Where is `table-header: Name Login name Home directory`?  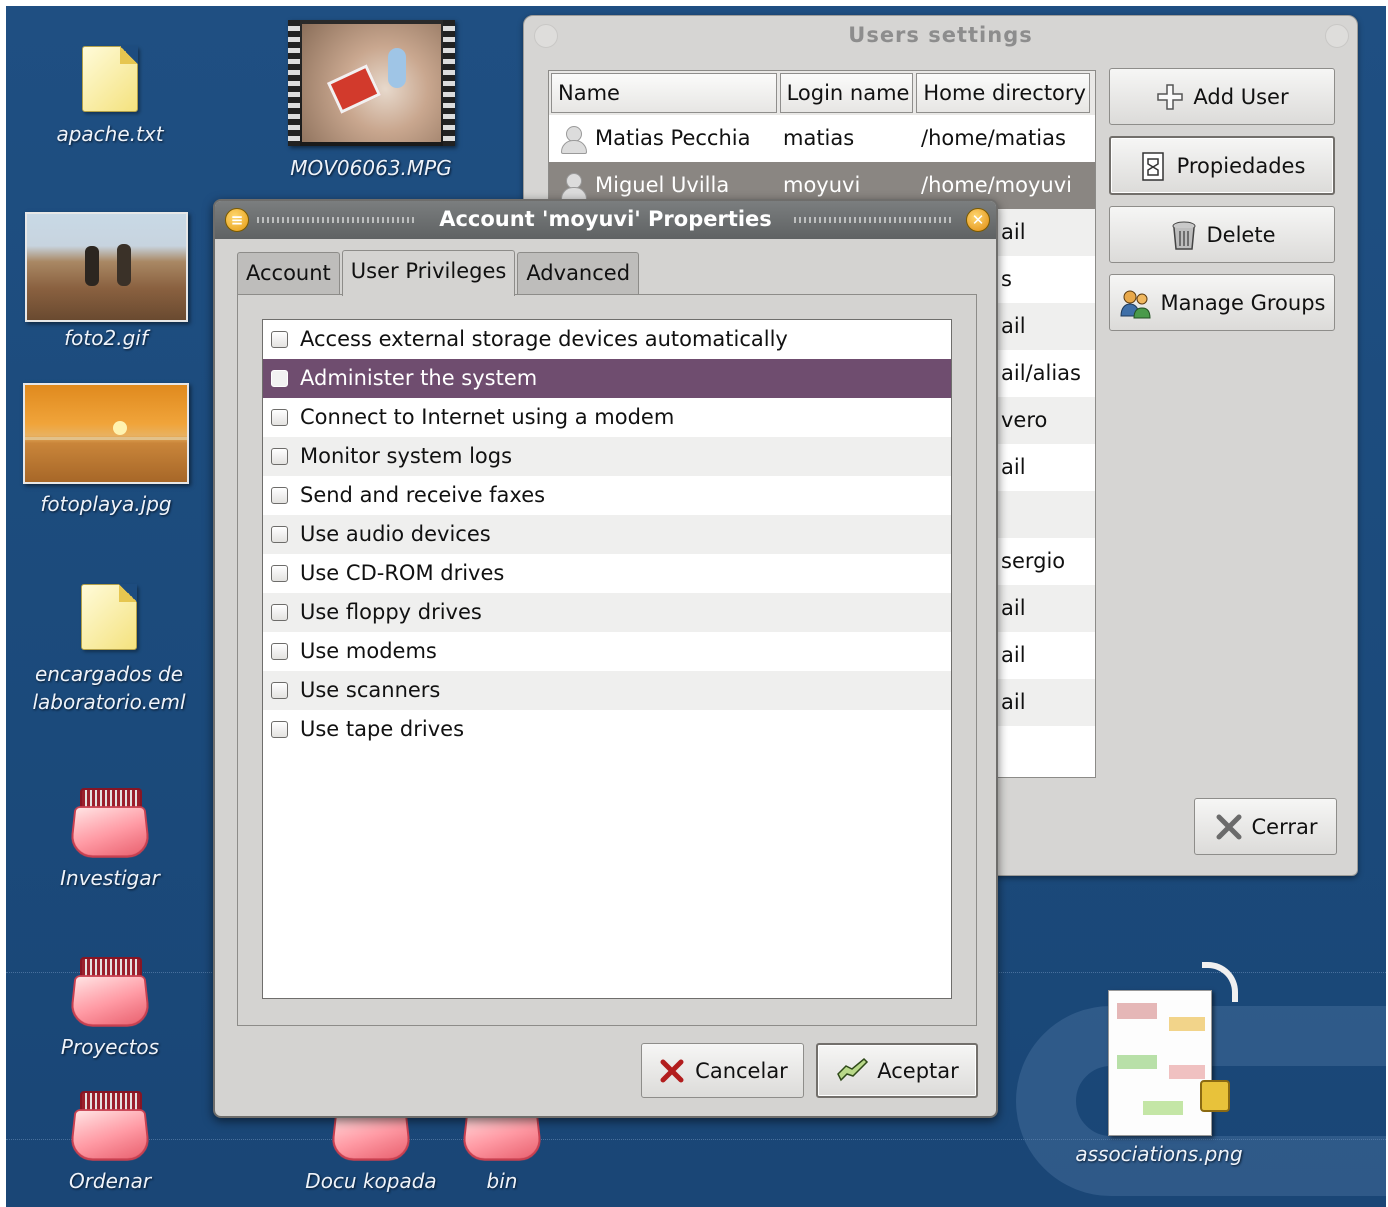
table-header: Name Login name Home directory is located at coordinates (822, 93).